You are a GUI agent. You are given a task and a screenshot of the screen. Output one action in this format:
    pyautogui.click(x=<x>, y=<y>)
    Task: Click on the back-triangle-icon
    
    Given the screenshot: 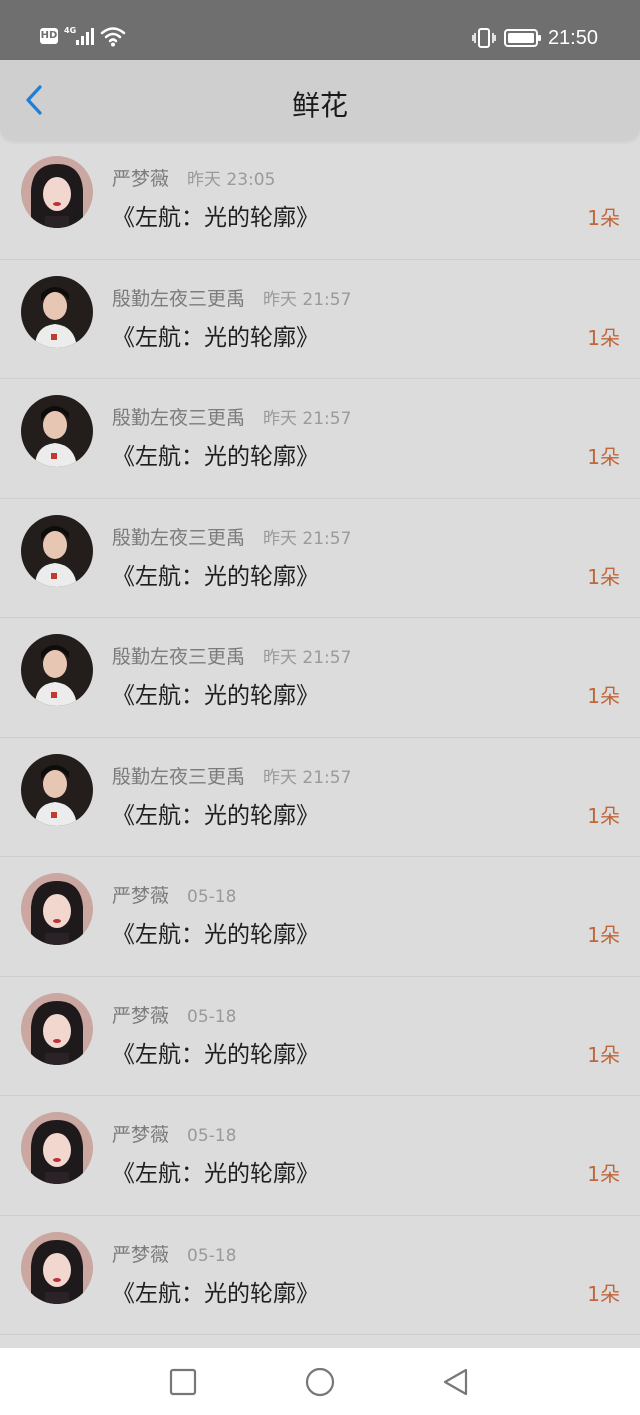 What is the action you would take?
    pyautogui.click(x=455, y=1382)
    